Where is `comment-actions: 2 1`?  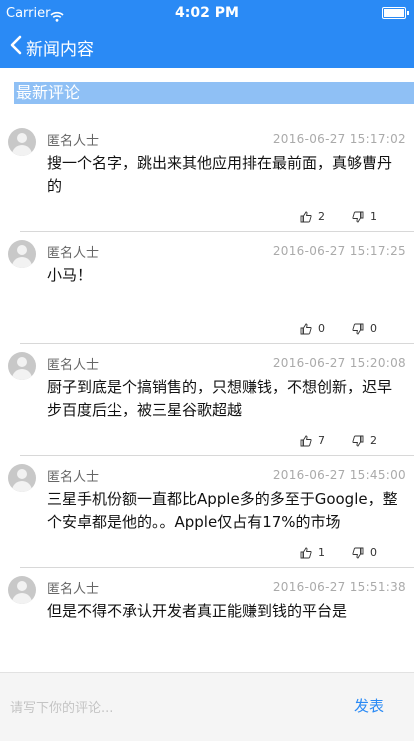 comment-actions: 2 1 is located at coordinates (217, 215).